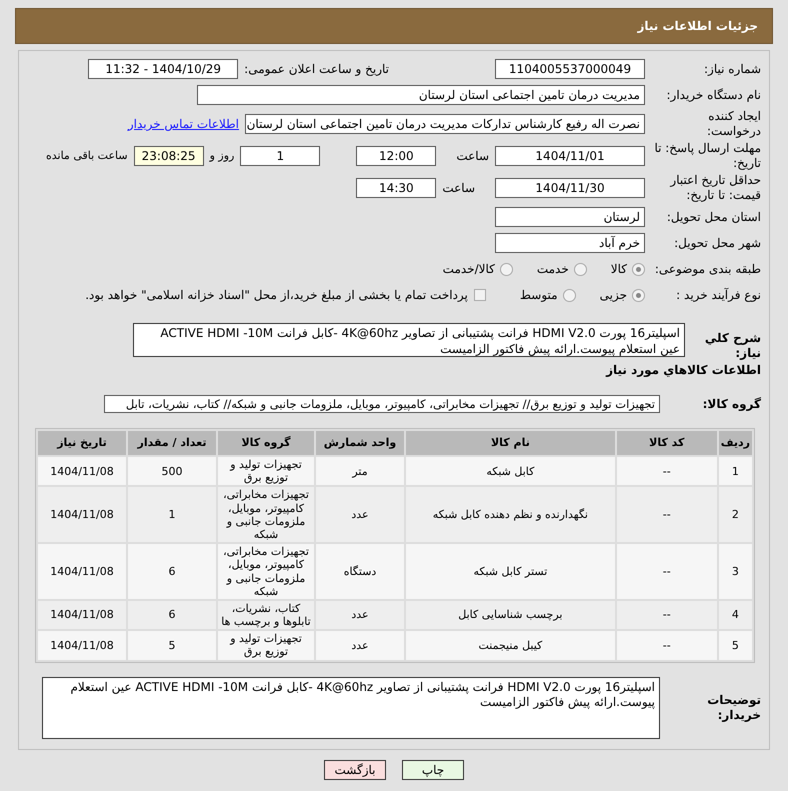  I want to click on table-cell: 3, so click(735, 571).